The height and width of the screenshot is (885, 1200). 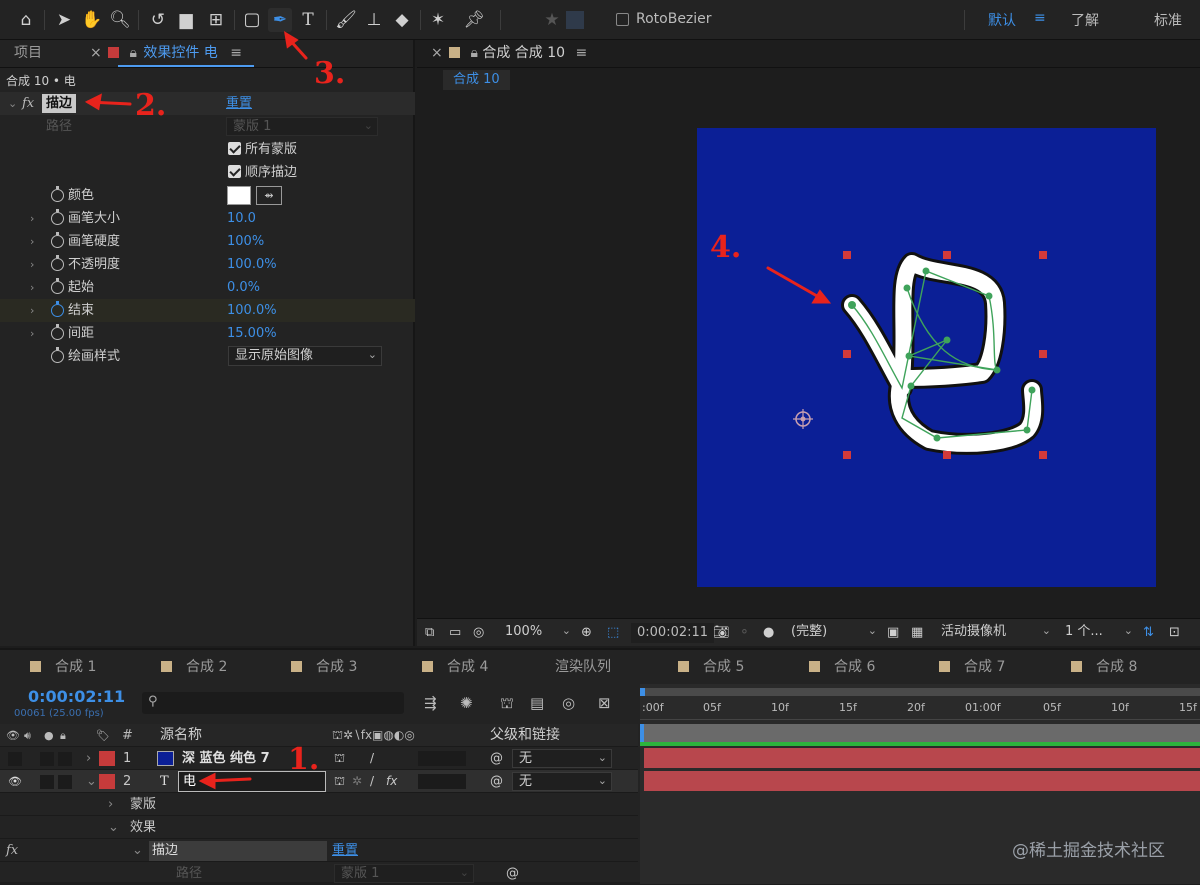 I want to click on annotation-label-4: 4., so click(x=726, y=247).